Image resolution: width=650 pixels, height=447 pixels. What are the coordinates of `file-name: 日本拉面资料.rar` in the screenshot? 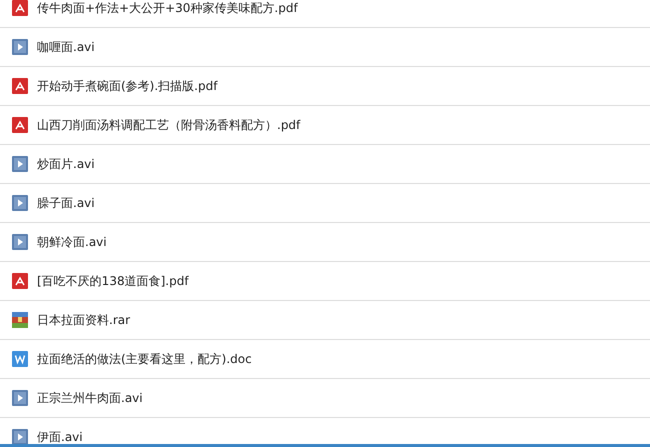 It's located at (83, 320).